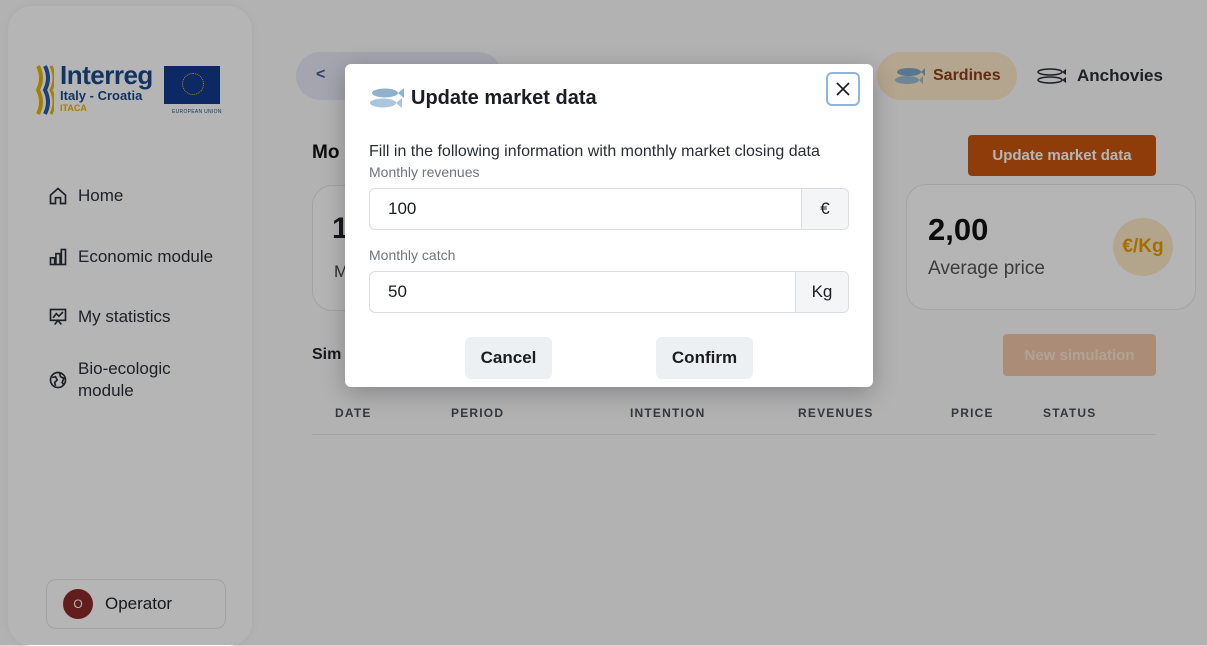 Image resolution: width=1207 pixels, height=646 pixels. I want to click on monthly-catch-label: Monthly catch, so click(412, 255).